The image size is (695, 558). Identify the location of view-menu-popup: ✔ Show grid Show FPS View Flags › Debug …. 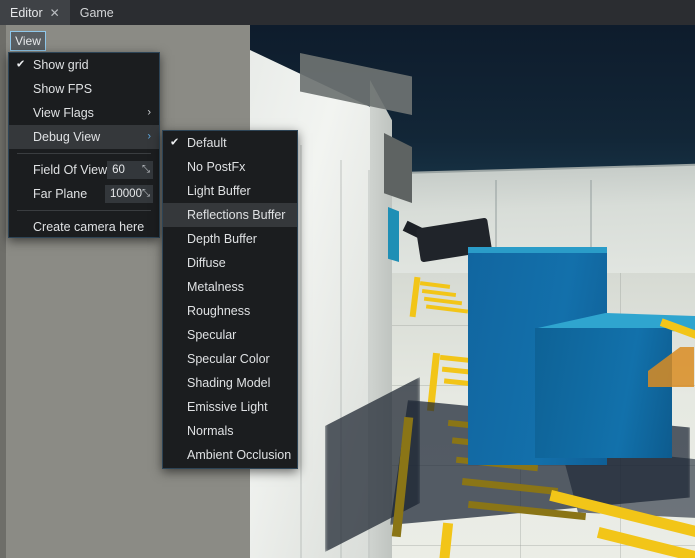
(84, 145).